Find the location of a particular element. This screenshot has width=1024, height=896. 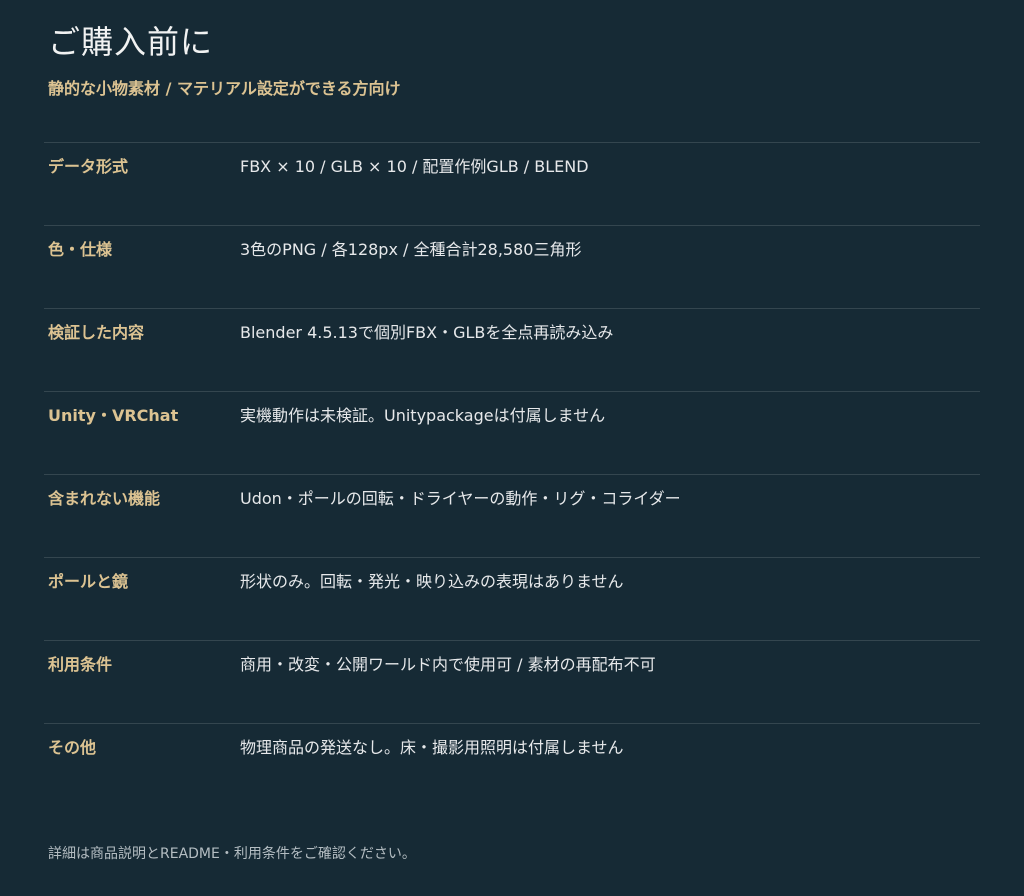

spec-label: 色・仕様 is located at coordinates (80, 249).